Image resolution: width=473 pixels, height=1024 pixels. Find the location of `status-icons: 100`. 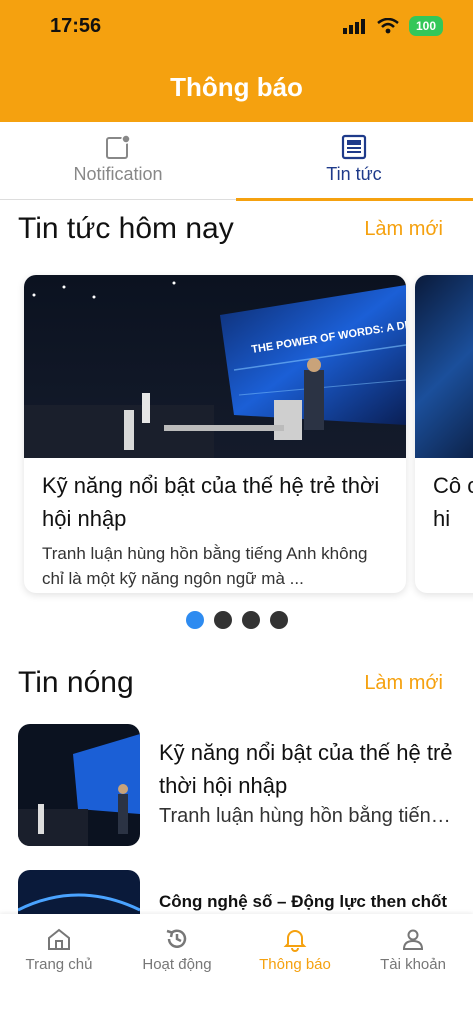

status-icons: 100 is located at coordinates (392, 26).